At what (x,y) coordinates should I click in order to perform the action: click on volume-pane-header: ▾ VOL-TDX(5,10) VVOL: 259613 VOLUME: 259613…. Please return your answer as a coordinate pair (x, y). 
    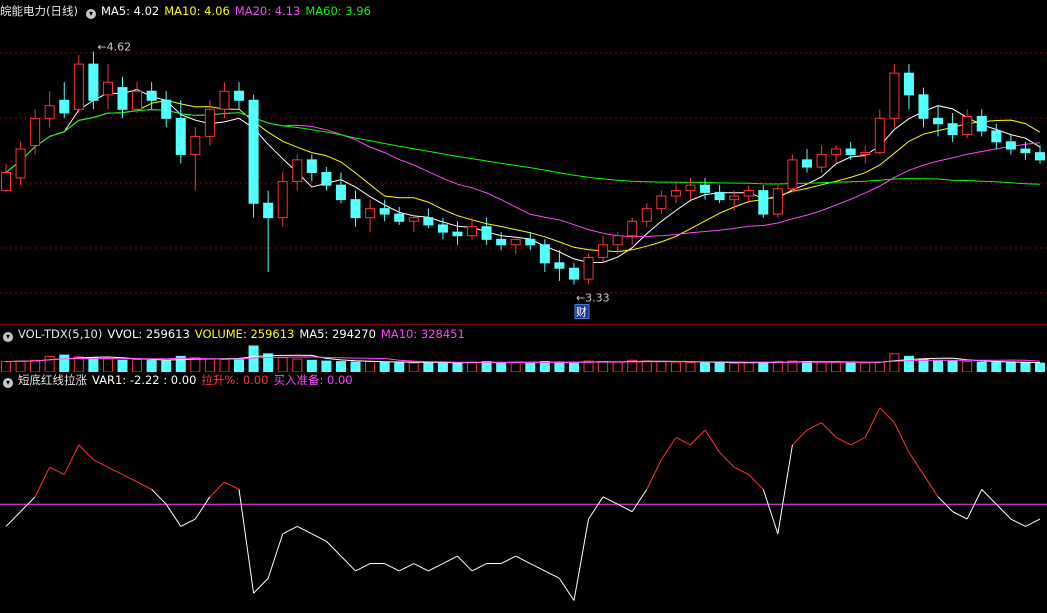
    Looking at the image, I should click on (523, 334).